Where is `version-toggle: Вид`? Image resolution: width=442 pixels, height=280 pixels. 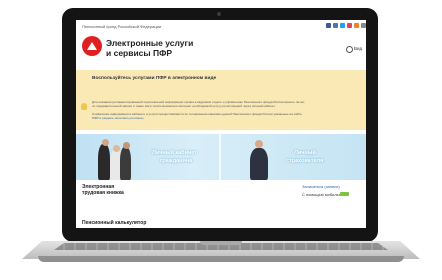 version-toggle: Вид is located at coordinates (358, 48).